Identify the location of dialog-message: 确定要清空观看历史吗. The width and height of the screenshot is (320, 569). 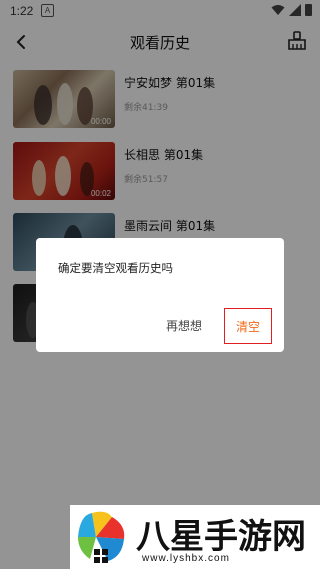
(115, 268).